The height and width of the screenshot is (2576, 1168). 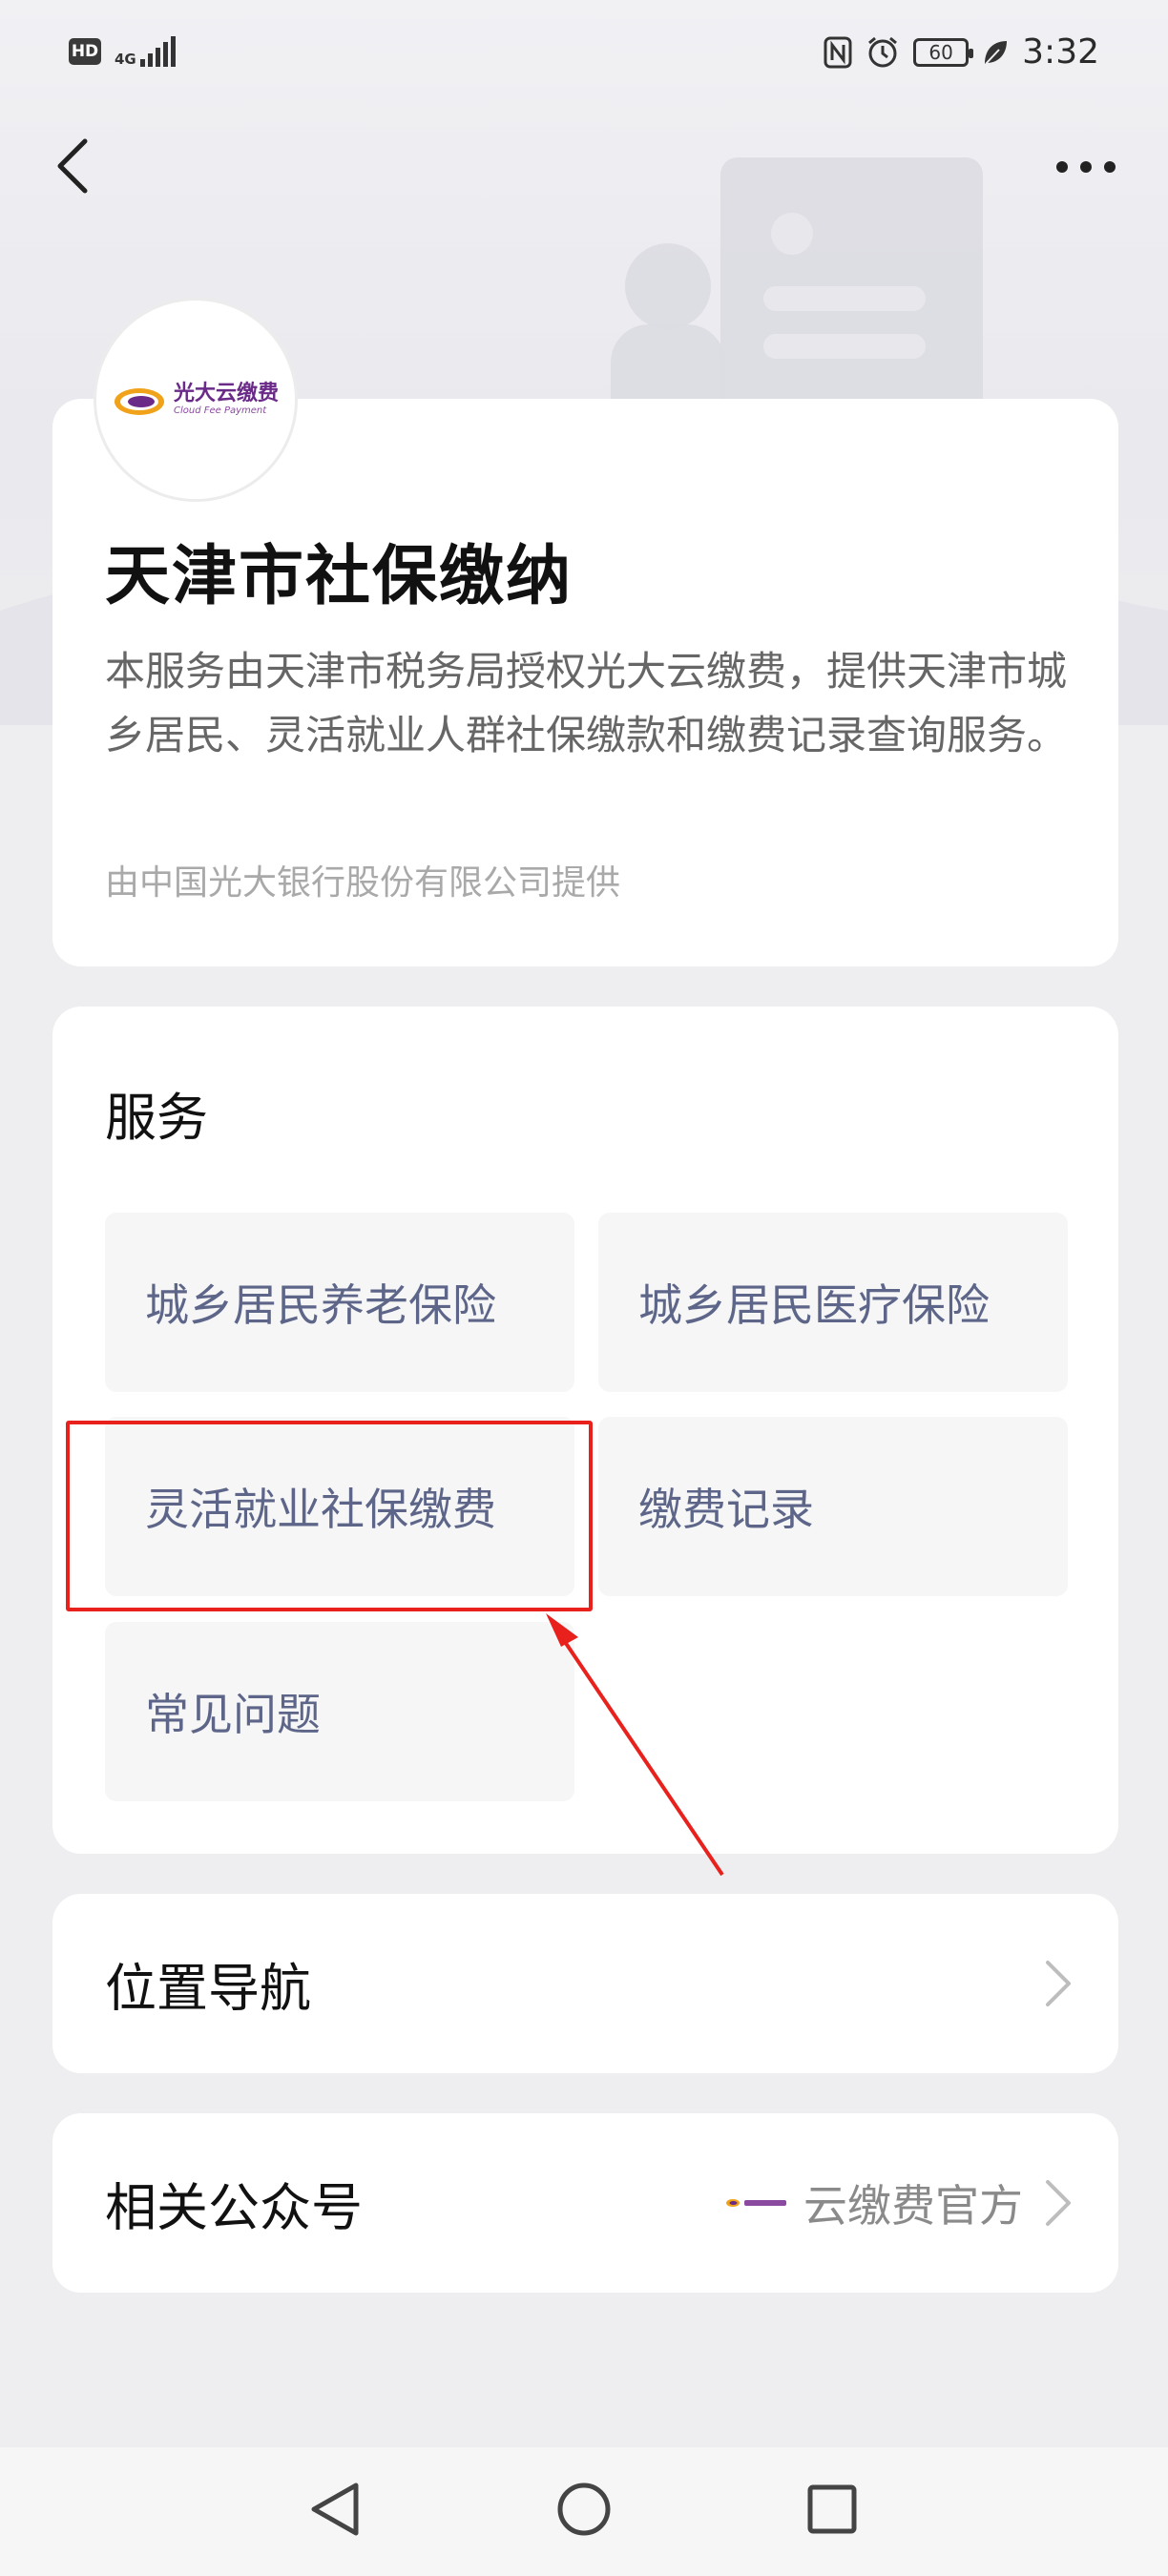 I want to click on related-account-row: 相关公众号 云缴费官方, so click(x=585, y=2203).